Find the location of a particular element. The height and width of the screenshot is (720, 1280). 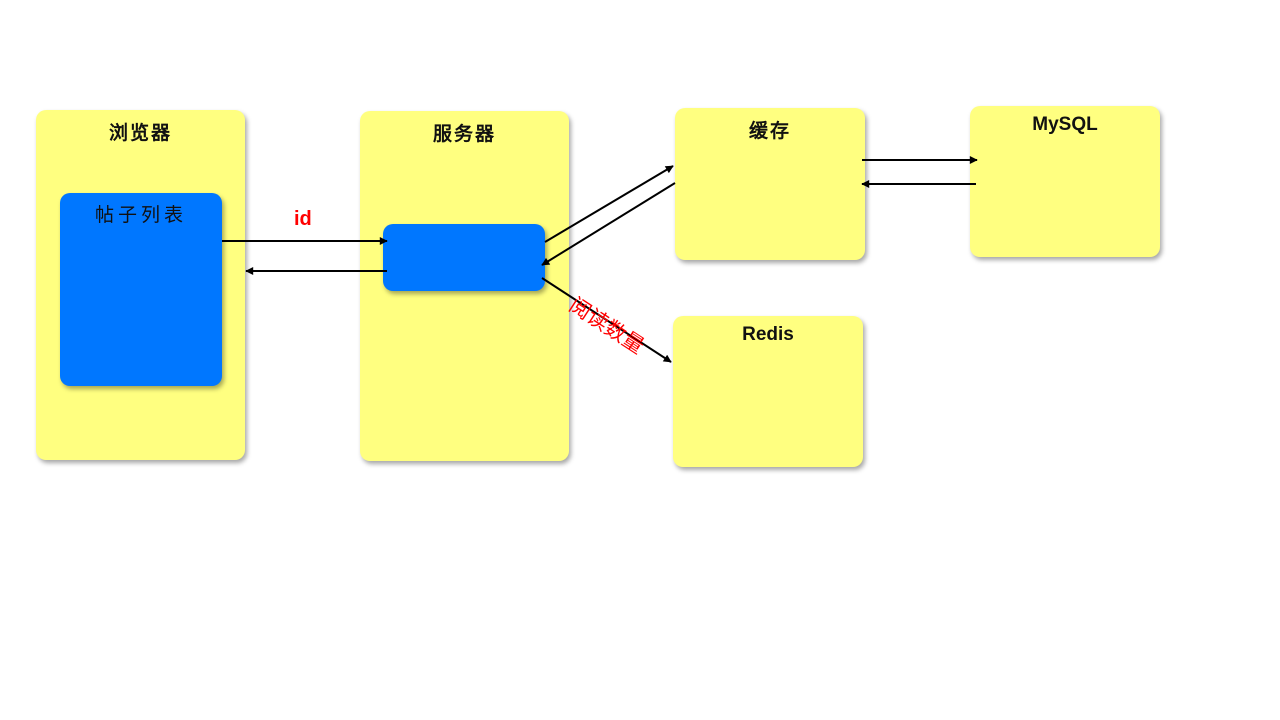

id-edge-label: id is located at coordinates (303, 219).